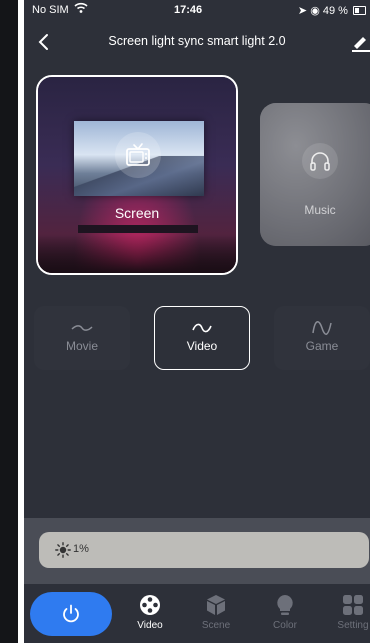 Image resolution: width=370 pixels, height=643 pixels. Describe the element at coordinates (353, 625) in the screenshot. I see `nav-setting-label: Setting` at that location.